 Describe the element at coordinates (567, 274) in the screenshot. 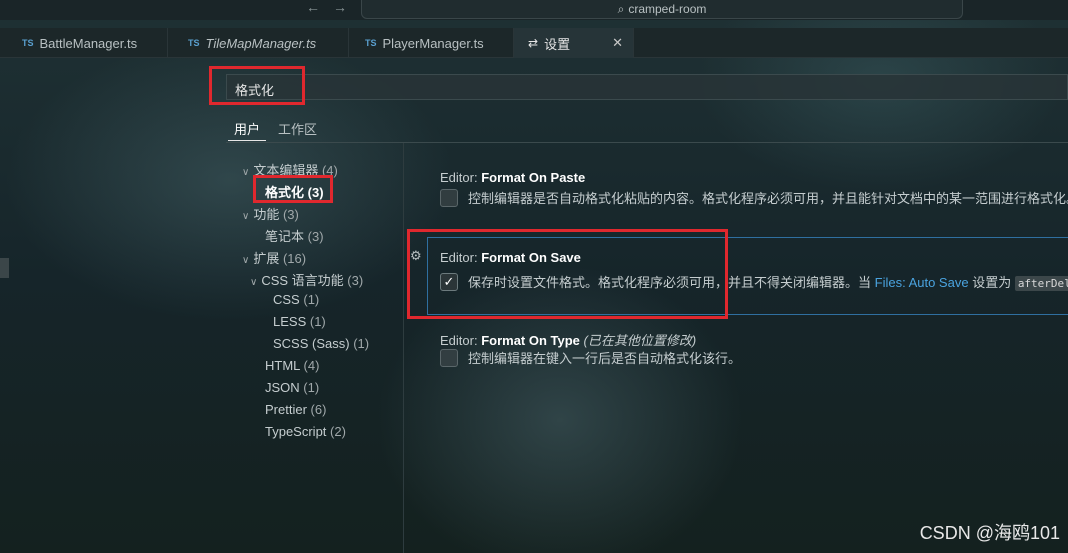

I see `annotation-box-setting` at that location.